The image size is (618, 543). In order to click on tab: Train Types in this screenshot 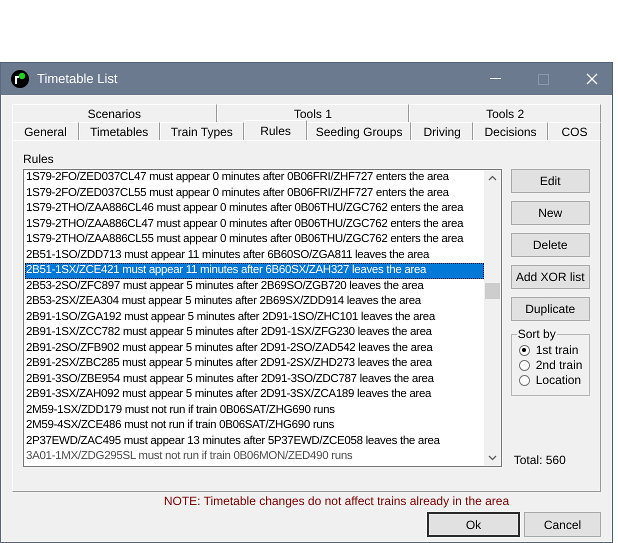, I will do `click(202, 131)`.